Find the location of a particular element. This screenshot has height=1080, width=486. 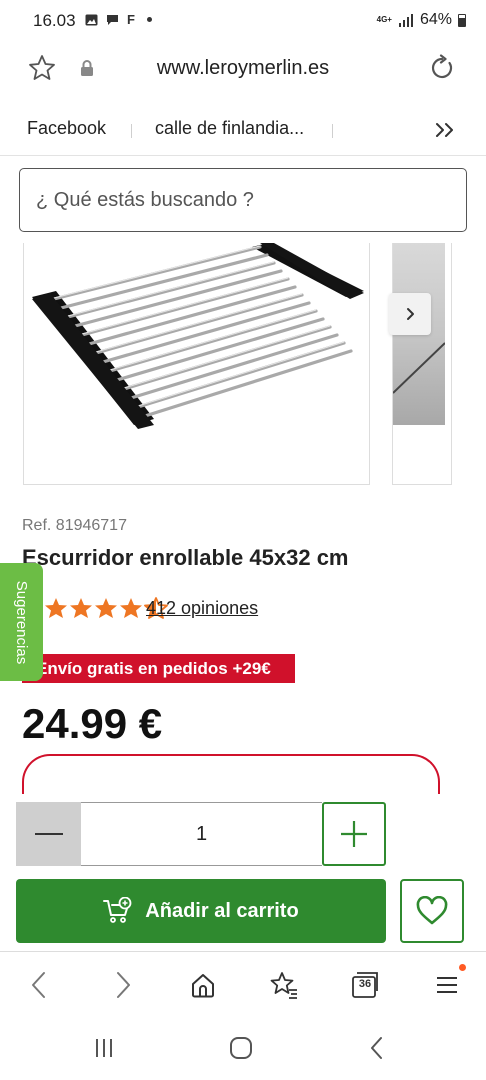

back-button is located at coordinates (39, 985).